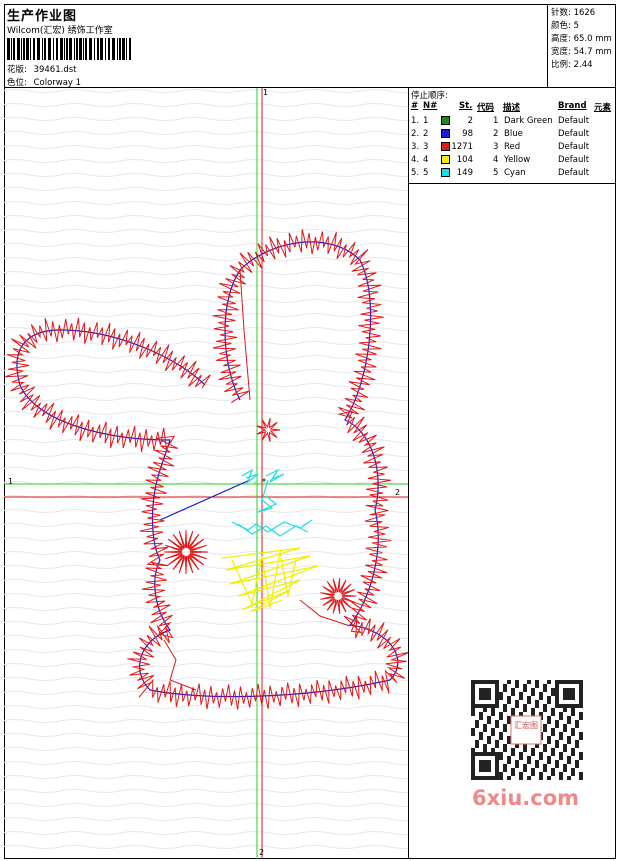 The image size is (620, 861). What do you see at coordinates (573, 13) in the screenshot?
I see `stat-stitches: 针数: 1626` at bounding box center [573, 13].